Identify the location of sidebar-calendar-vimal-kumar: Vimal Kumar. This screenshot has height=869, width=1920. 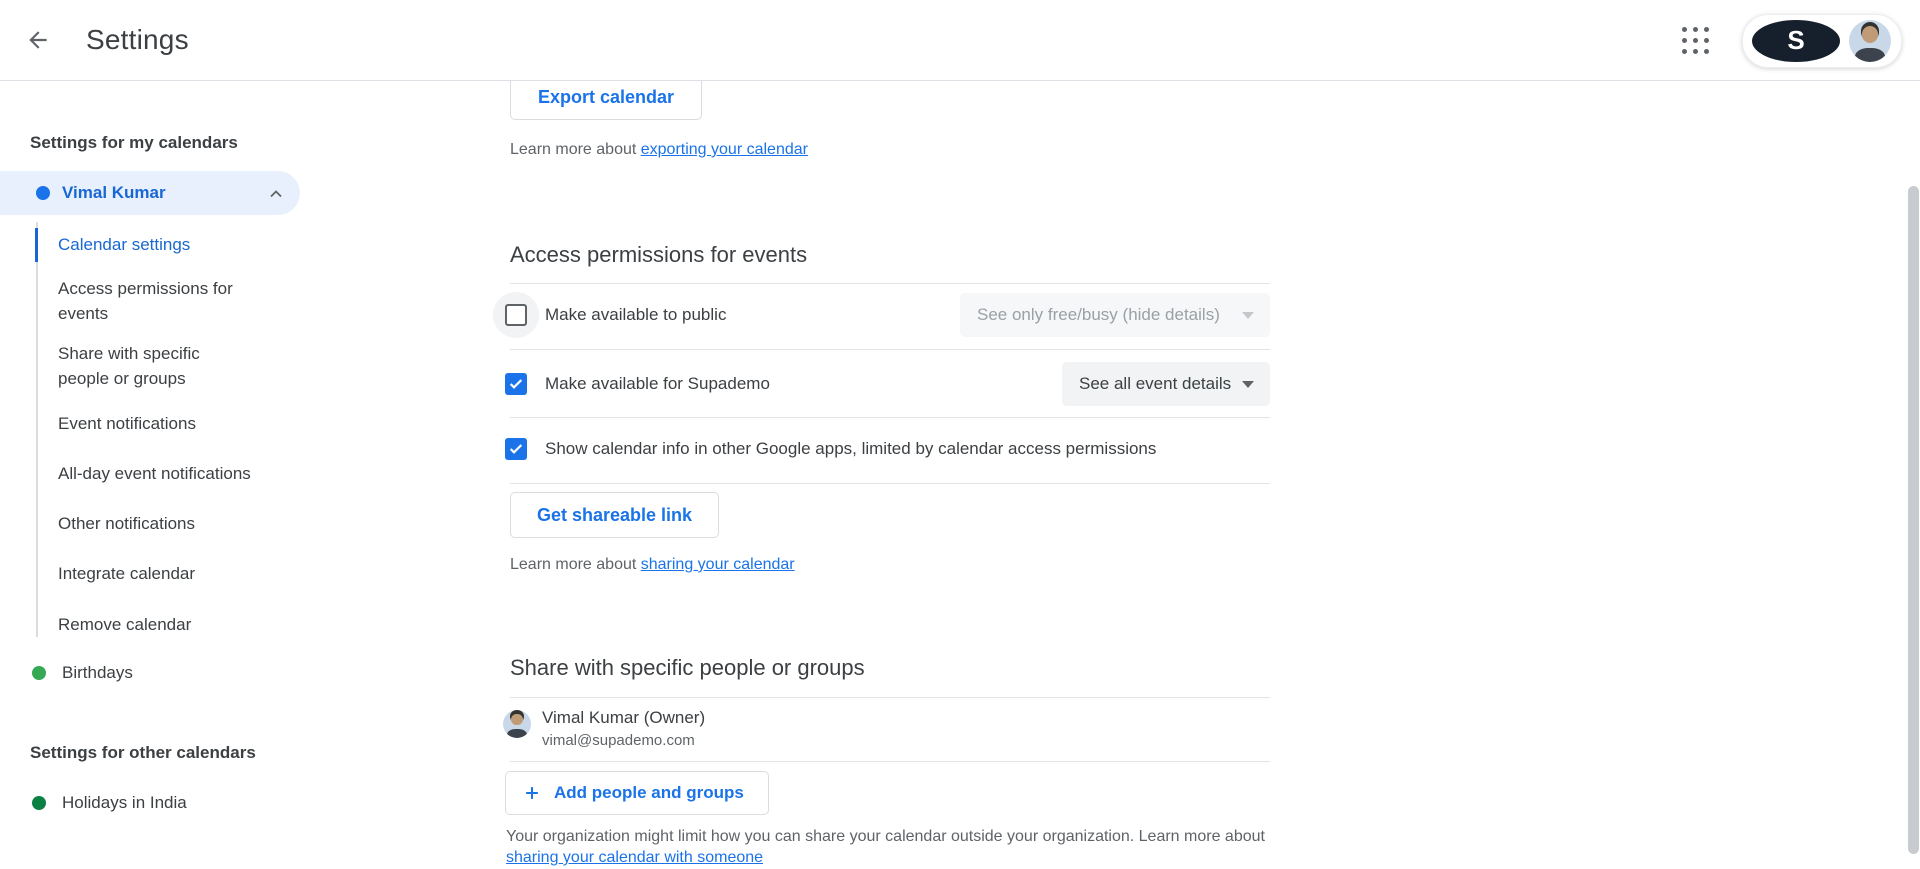
(150, 193).